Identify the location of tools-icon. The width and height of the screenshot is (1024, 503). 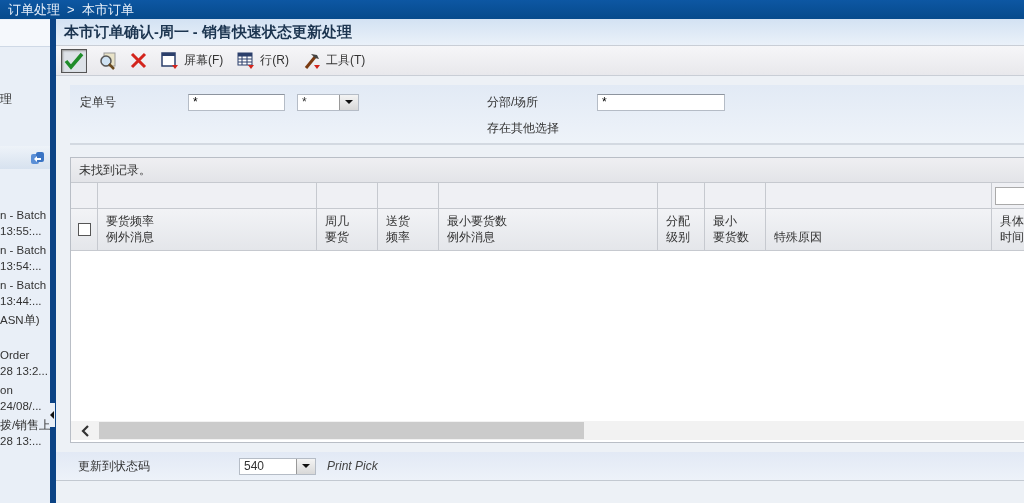
(312, 60).